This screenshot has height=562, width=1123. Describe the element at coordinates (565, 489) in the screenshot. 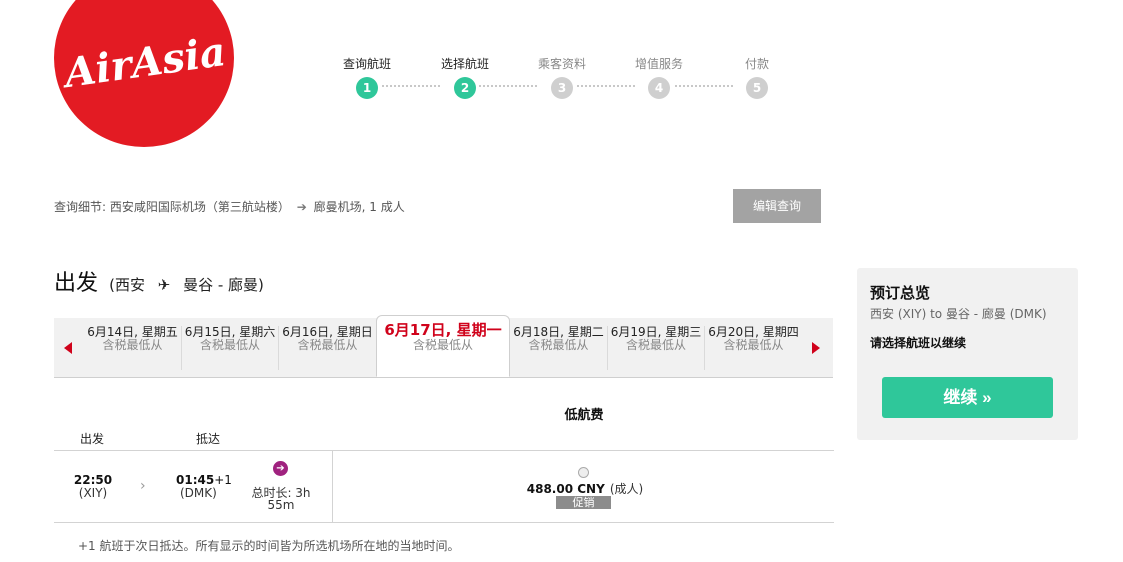

I see `price-amount: 488.00 CNY` at that location.